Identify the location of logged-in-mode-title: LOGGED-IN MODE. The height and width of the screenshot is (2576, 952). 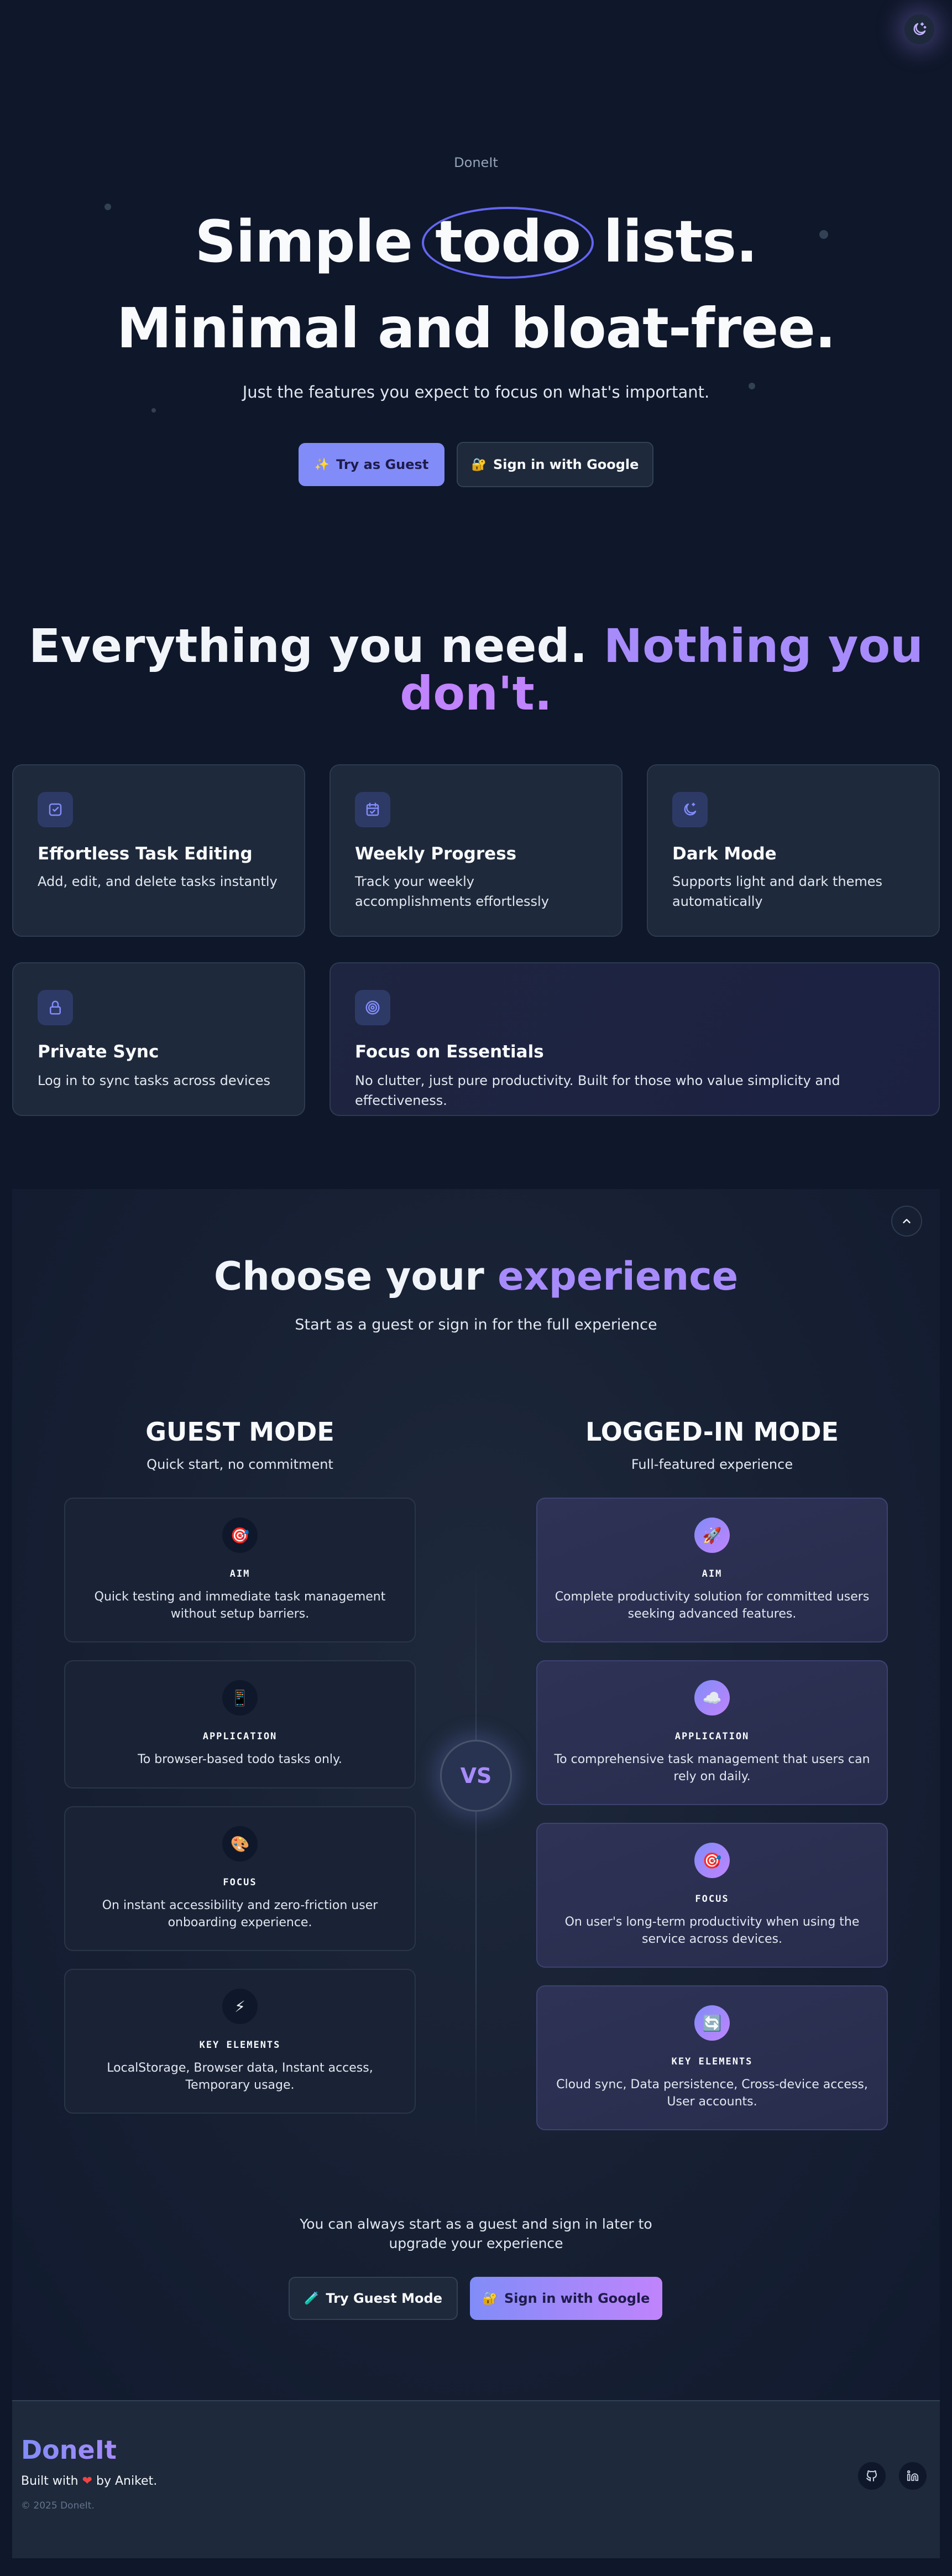
(712, 1432).